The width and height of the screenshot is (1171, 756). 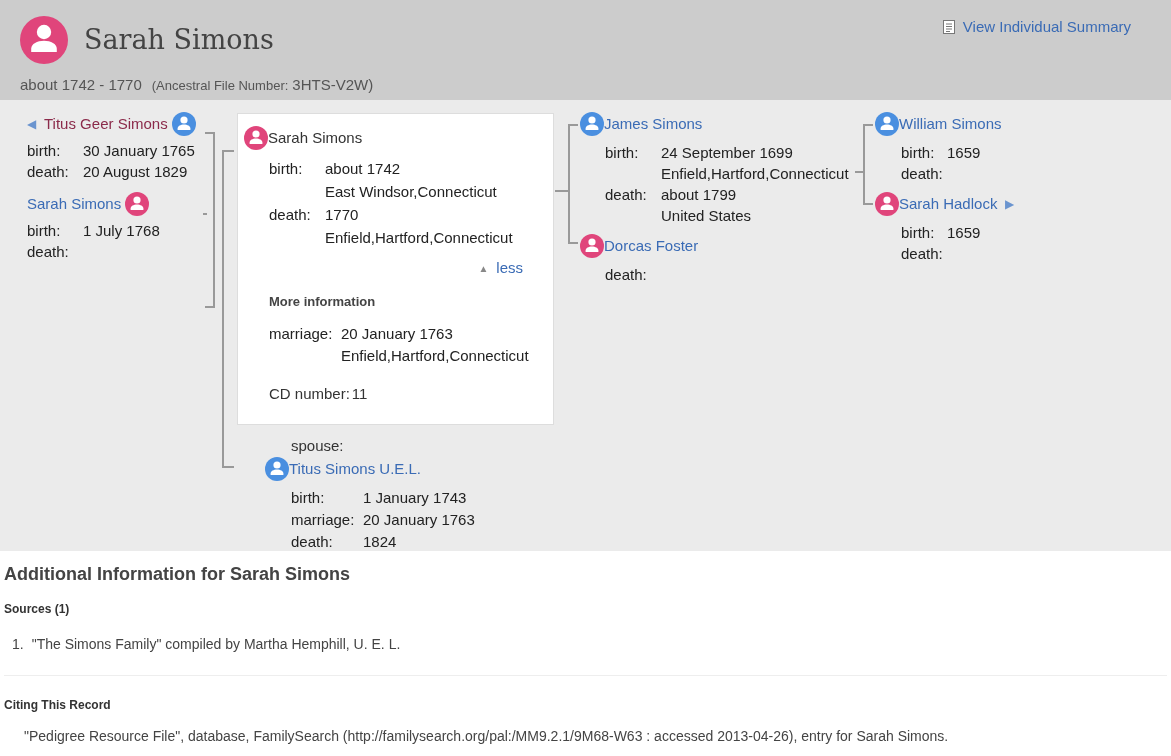 I want to click on section-subtitle: Sources (1), so click(x=37, y=609).